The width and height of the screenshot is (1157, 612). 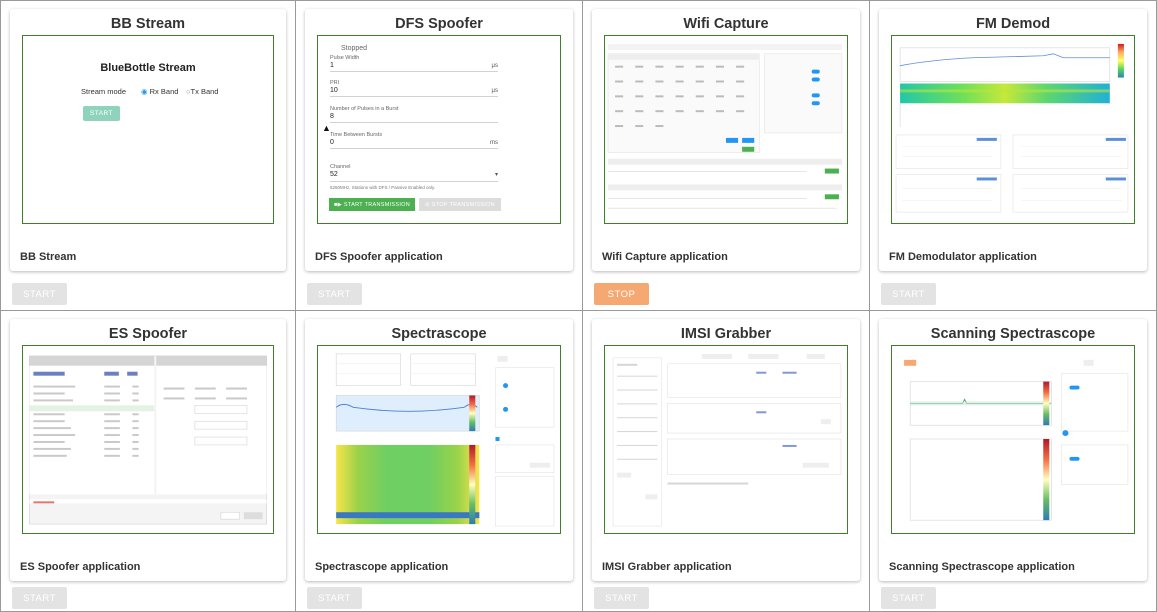 I want to click on card-title: BB Stream, so click(x=148, y=24).